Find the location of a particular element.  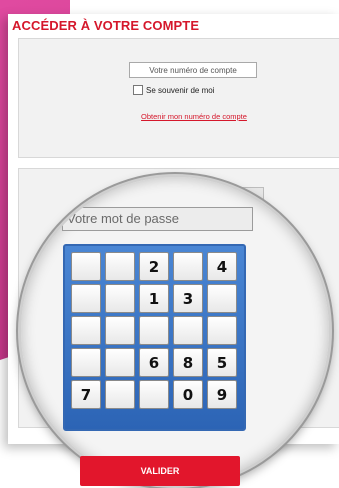

keypad-key: 0 is located at coordinates (188, 394).